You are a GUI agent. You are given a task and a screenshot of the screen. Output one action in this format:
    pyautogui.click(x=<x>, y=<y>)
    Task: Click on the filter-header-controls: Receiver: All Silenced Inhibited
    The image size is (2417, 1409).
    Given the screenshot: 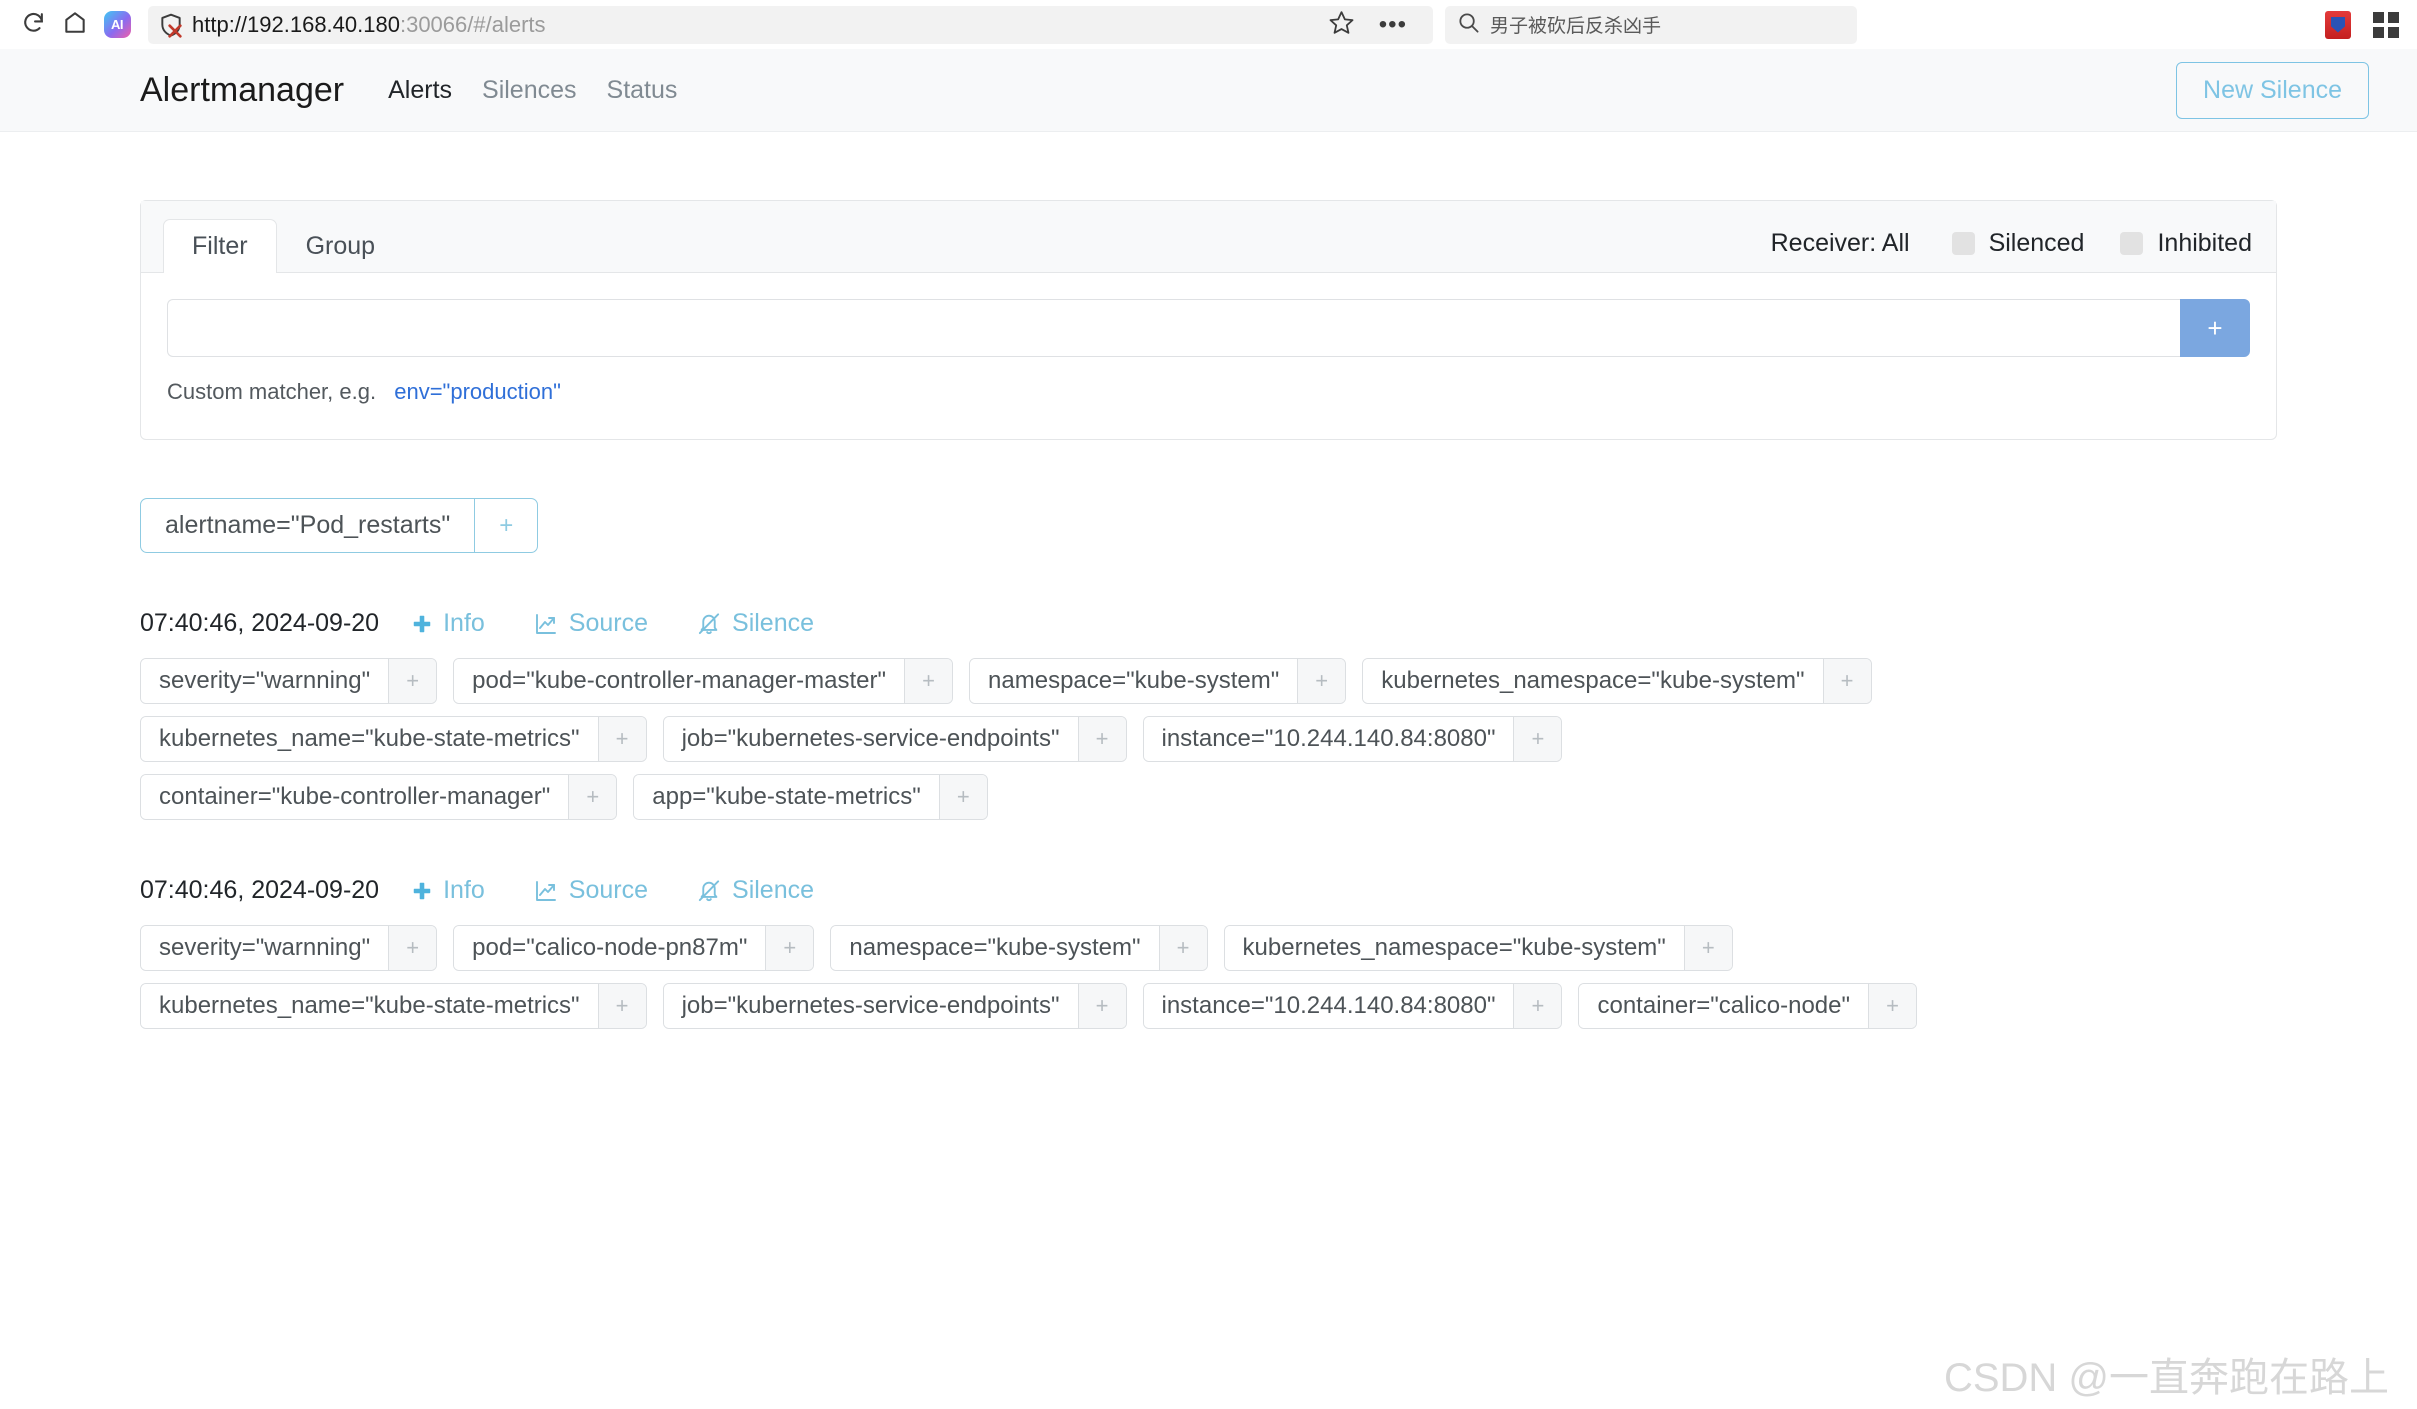 What is the action you would take?
    pyautogui.click(x=2011, y=250)
    